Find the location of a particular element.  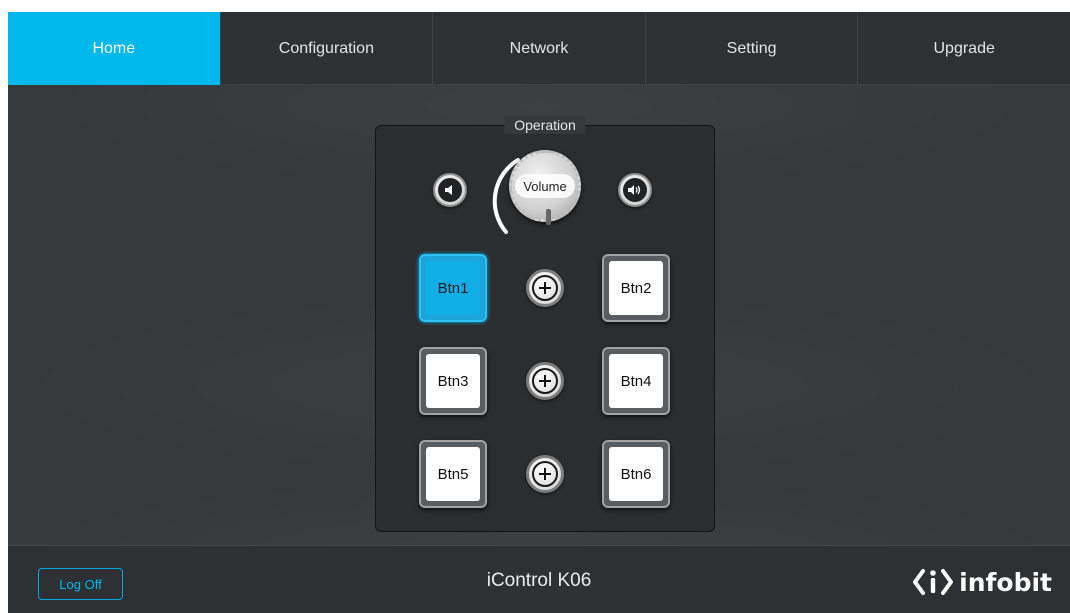

btn3-label: Btn3 is located at coordinates (453, 381).